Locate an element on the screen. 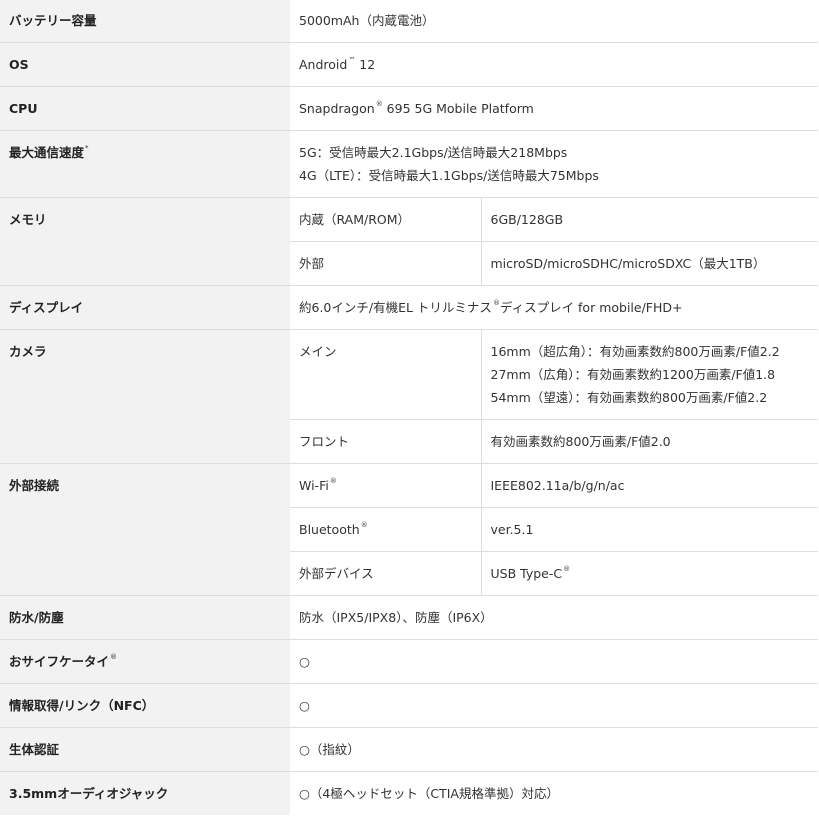 The width and height of the screenshot is (819, 829). spec-label: カメラ is located at coordinates (145, 396).